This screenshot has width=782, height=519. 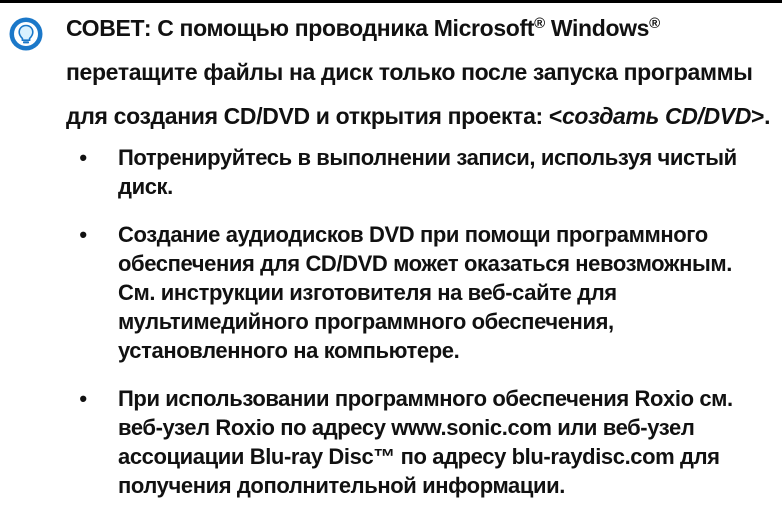 I want to click on tip-label: СОВЕТ:, so click(x=109, y=28).